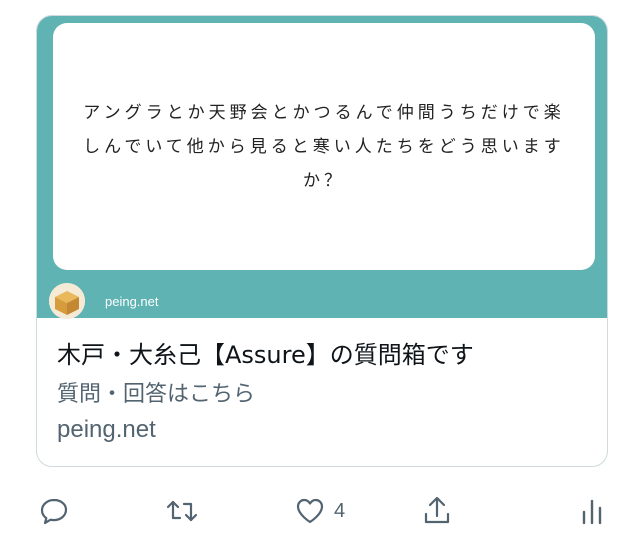 Image resolution: width=642 pixels, height=546 pixels. What do you see at coordinates (322, 298) in the screenshot?
I see `card-image-footer: peing.net` at bounding box center [322, 298].